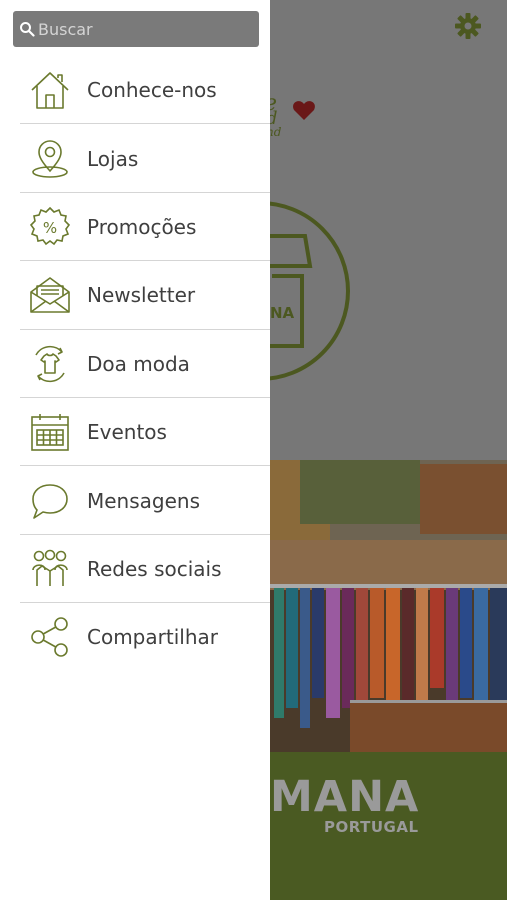 Image resolution: width=507 pixels, height=900 pixels. I want to click on chat-bubble-icon, so click(50, 501).